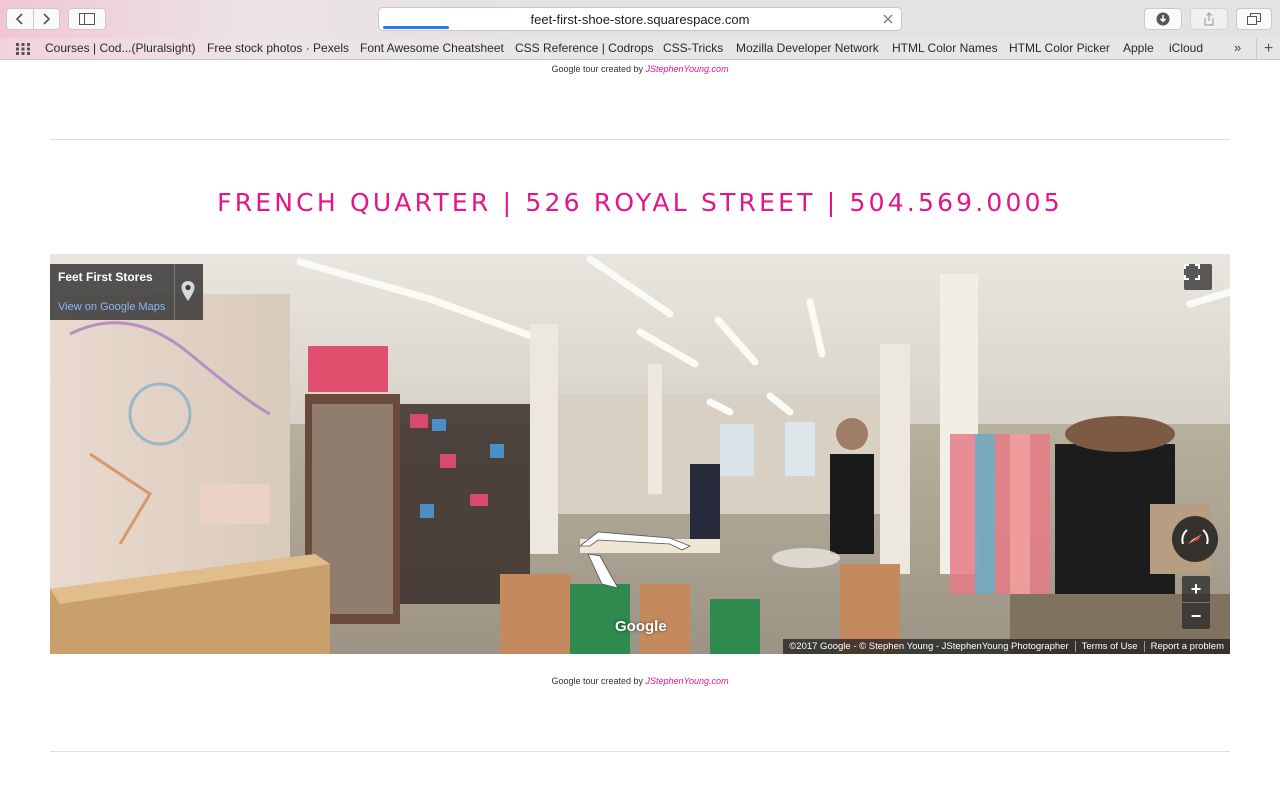  Describe the element at coordinates (416, 27) in the screenshot. I see `page-load-progress` at that location.